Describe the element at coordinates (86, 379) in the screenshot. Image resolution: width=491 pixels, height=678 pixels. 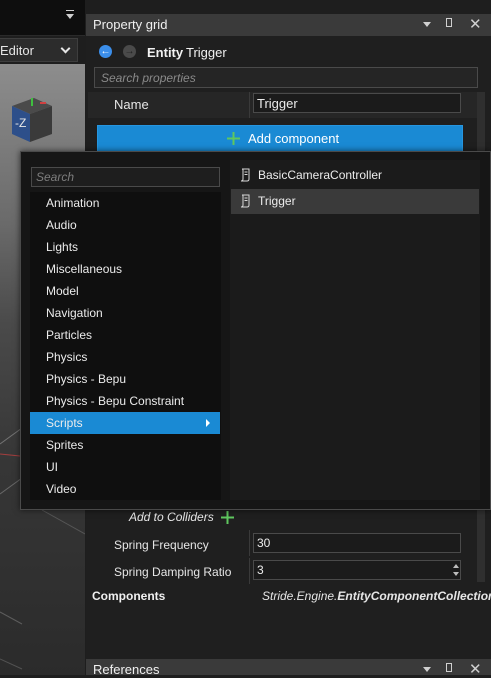
I see `category-label: Physics - Bepu` at that location.